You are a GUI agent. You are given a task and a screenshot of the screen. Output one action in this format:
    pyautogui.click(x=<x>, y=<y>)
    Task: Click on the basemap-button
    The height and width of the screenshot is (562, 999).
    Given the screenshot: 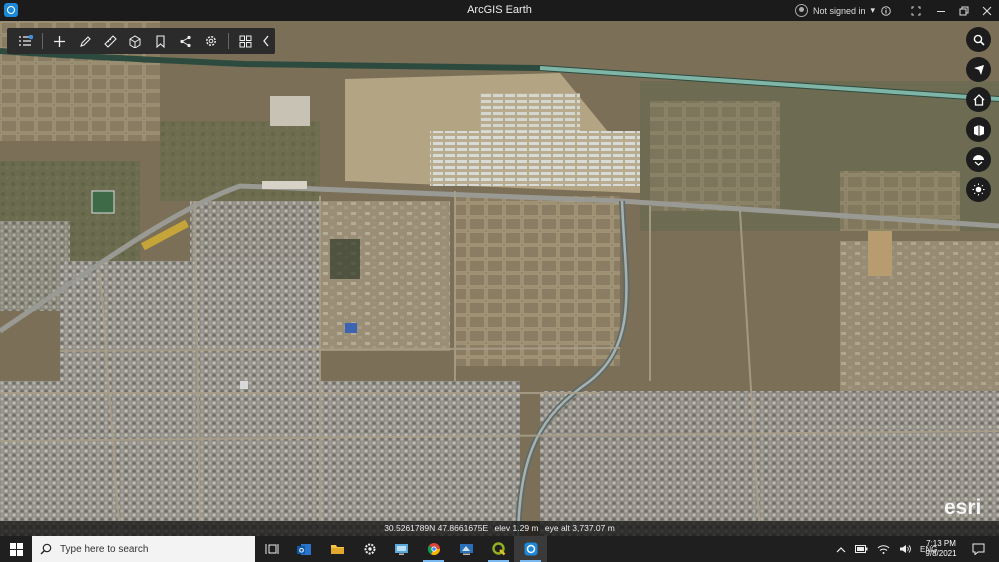 What is the action you would take?
    pyautogui.click(x=978, y=129)
    